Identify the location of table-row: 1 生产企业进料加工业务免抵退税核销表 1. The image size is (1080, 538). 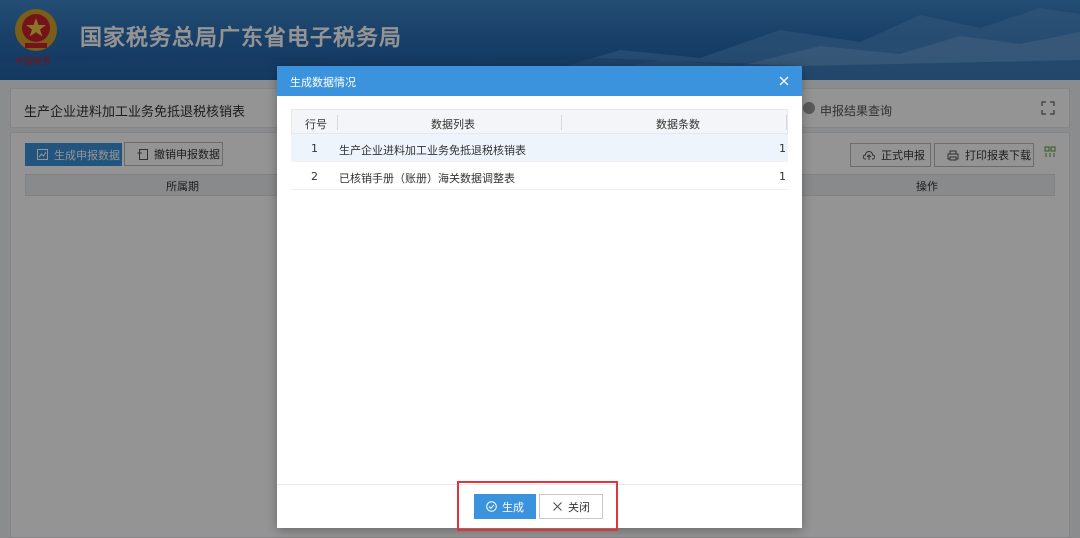
(539, 148).